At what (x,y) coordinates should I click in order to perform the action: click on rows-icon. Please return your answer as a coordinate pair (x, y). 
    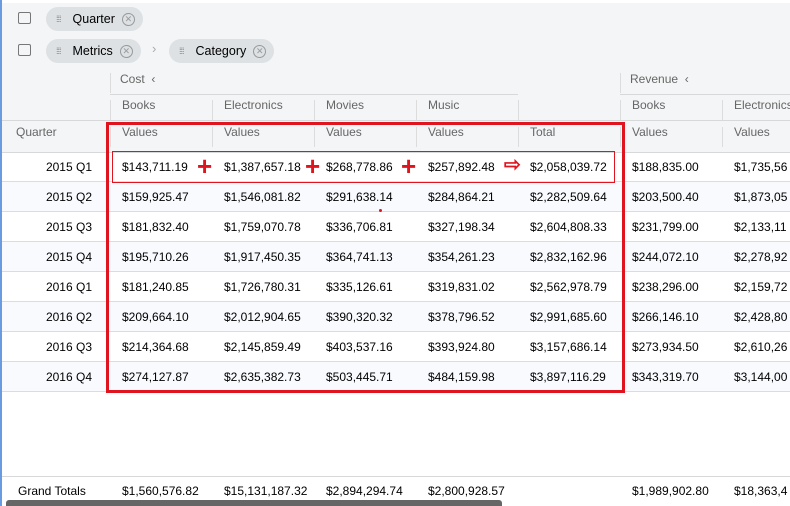
    Looking at the image, I should click on (24, 18).